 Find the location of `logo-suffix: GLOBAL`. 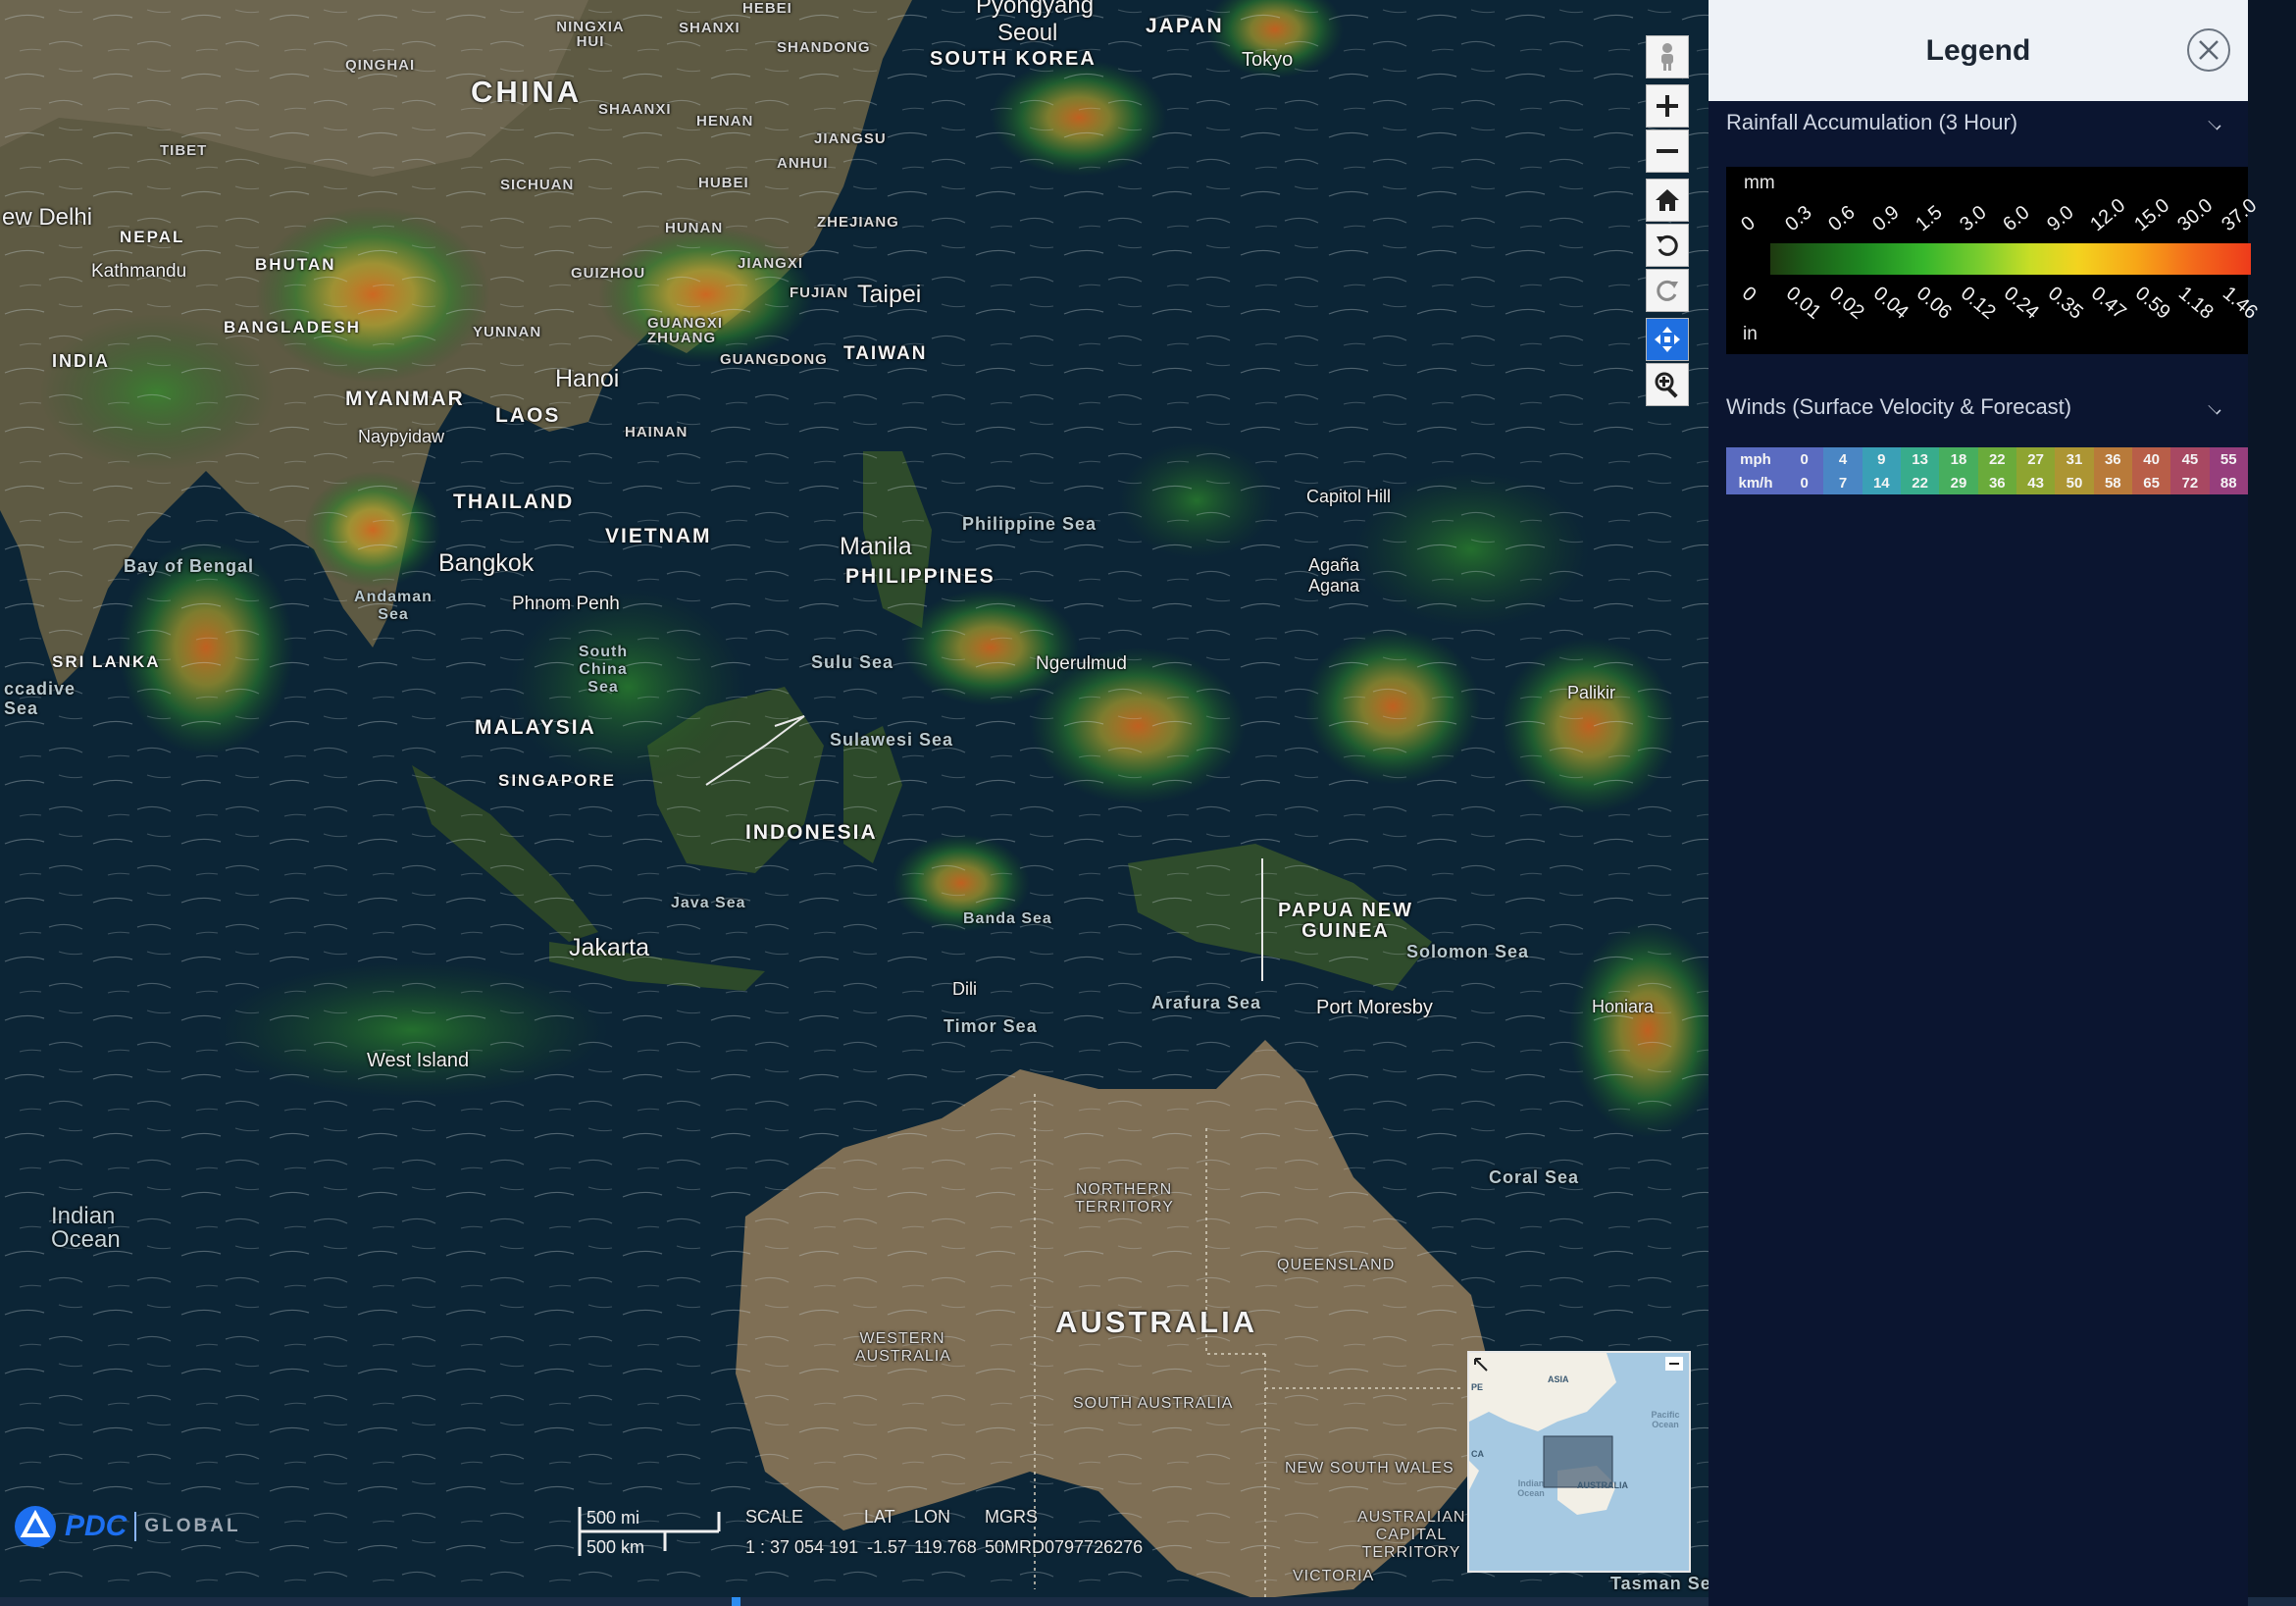

logo-suffix: GLOBAL is located at coordinates (192, 1526).